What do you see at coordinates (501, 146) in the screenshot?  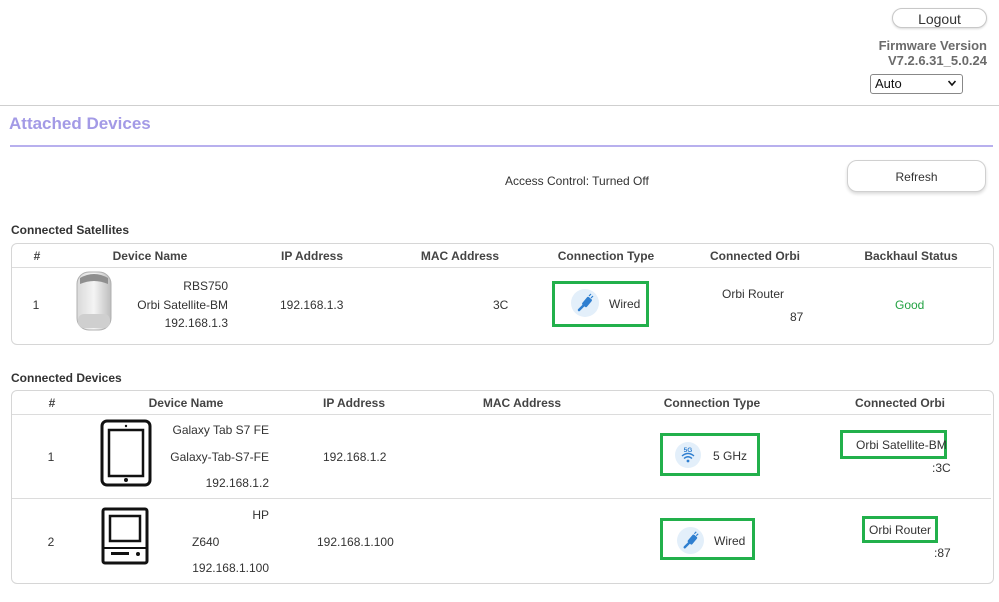 I see `title-divider` at bounding box center [501, 146].